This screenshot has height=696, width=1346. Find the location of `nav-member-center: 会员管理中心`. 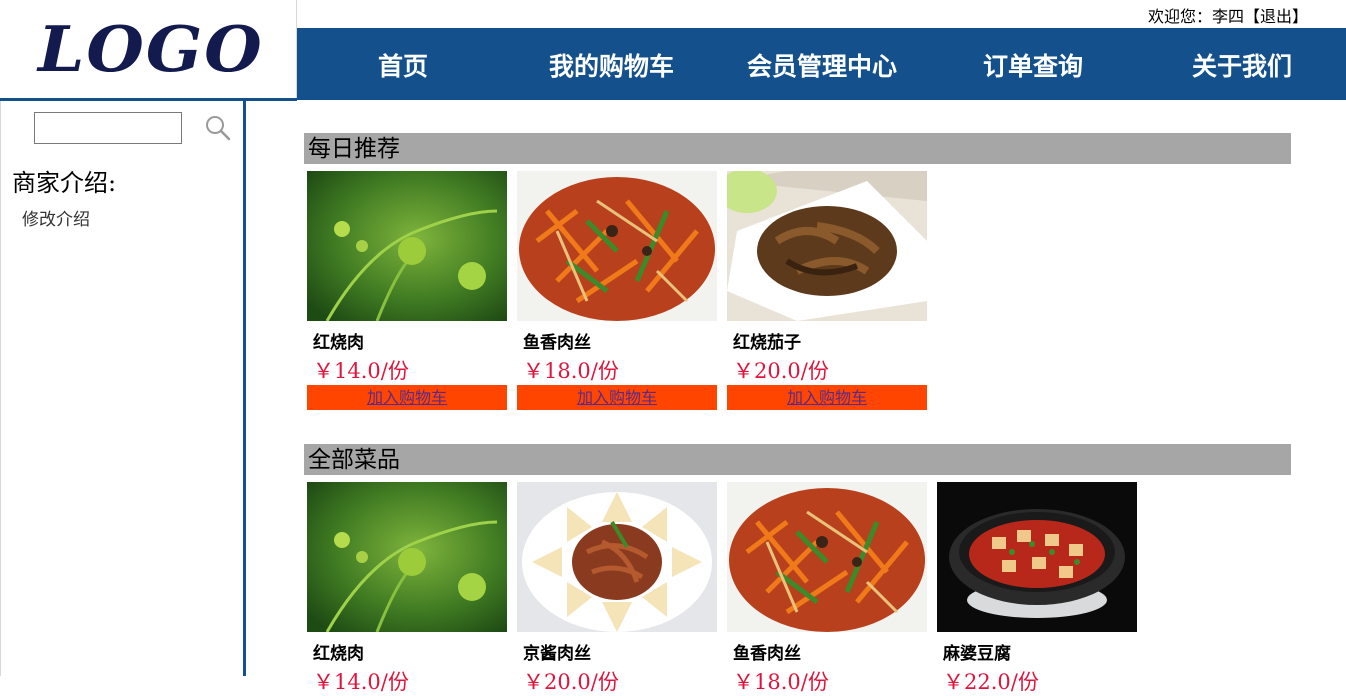

nav-member-center: 会员管理中心 is located at coordinates (822, 64).